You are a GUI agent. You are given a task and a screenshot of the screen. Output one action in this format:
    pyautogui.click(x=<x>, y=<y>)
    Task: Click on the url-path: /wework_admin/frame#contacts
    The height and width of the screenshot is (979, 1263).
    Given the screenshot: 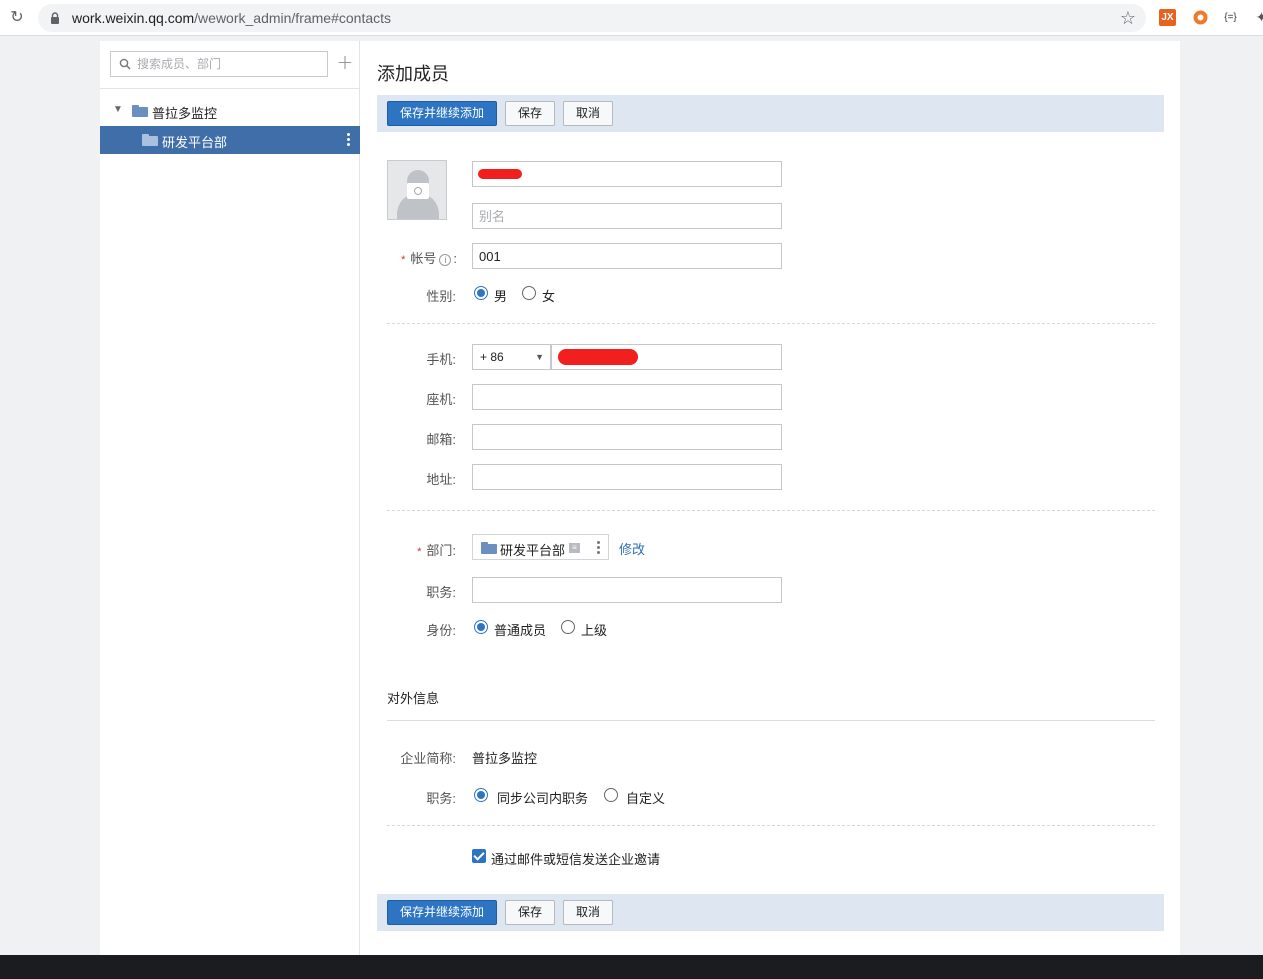 What is the action you would take?
    pyautogui.click(x=293, y=18)
    